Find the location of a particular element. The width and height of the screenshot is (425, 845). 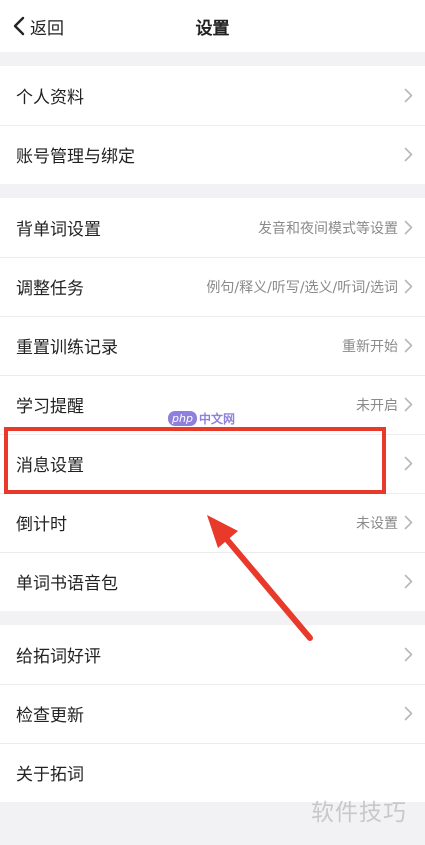

settings-item-label: 重置训练记录 is located at coordinates (67, 348).